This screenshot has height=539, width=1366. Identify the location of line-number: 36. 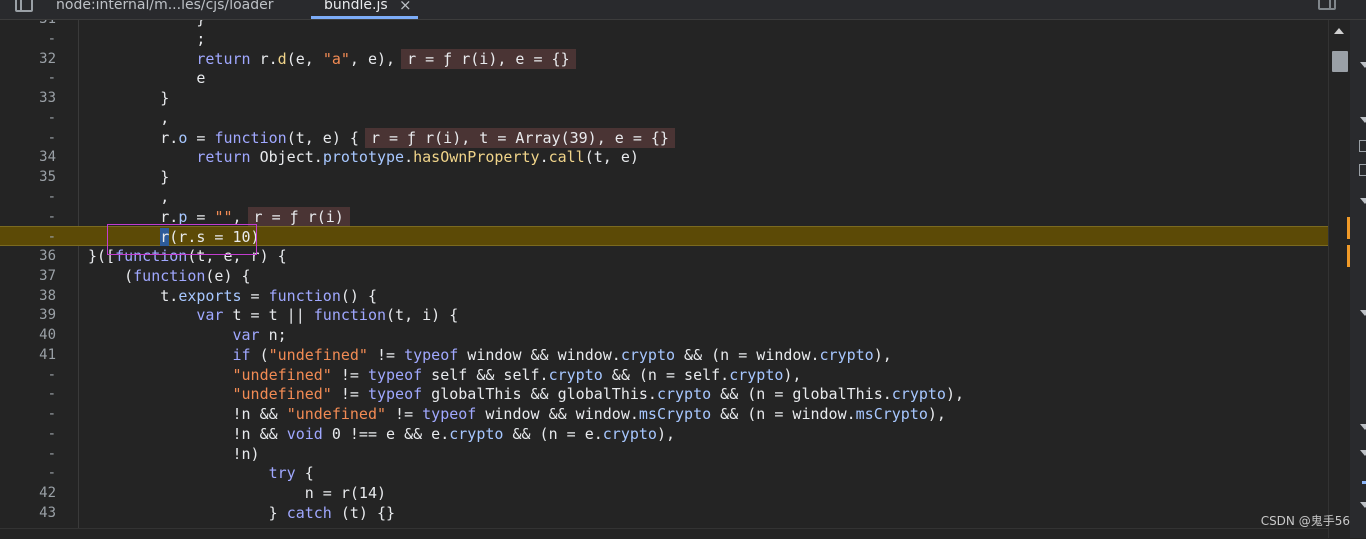
(28, 256).